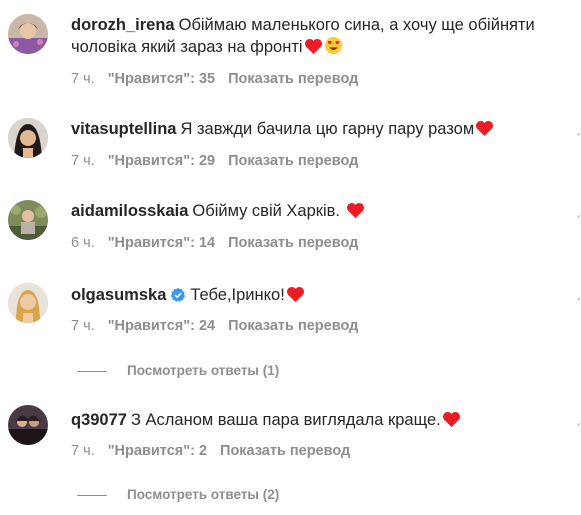 Image resolution: width=581 pixels, height=515 pixels. What do you see at coordinates (161, 161) in the screenshot?
I see `comment-likes: "Нравится": 29` at bounding box center [161, 161].